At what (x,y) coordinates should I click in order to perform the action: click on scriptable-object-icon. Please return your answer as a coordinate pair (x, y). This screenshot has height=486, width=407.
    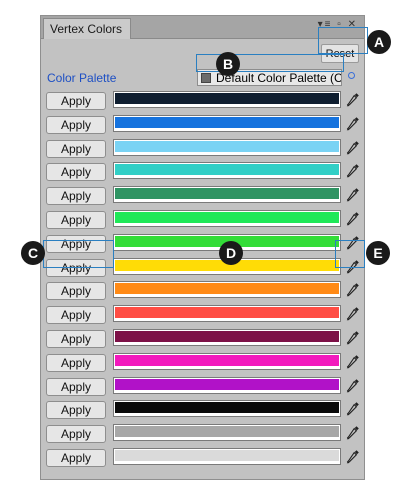
    Looking at the image, I should click on (206, 78).